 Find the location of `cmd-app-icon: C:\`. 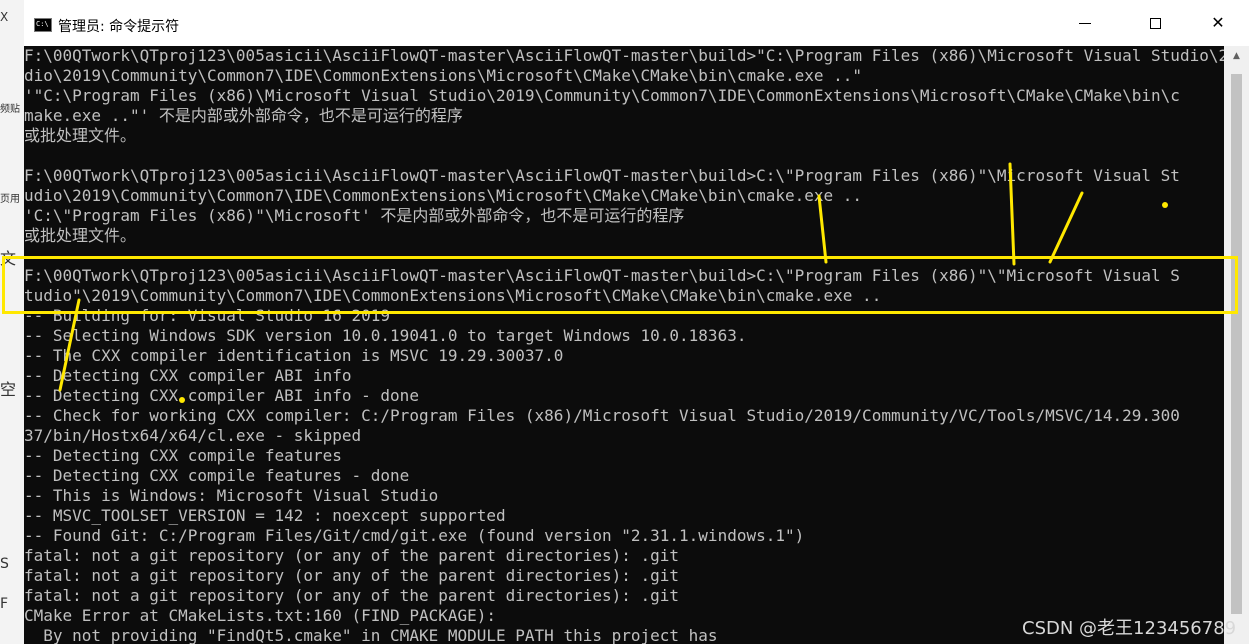

cmd-app-icon: C:\ is located at coordinates (43, 25).